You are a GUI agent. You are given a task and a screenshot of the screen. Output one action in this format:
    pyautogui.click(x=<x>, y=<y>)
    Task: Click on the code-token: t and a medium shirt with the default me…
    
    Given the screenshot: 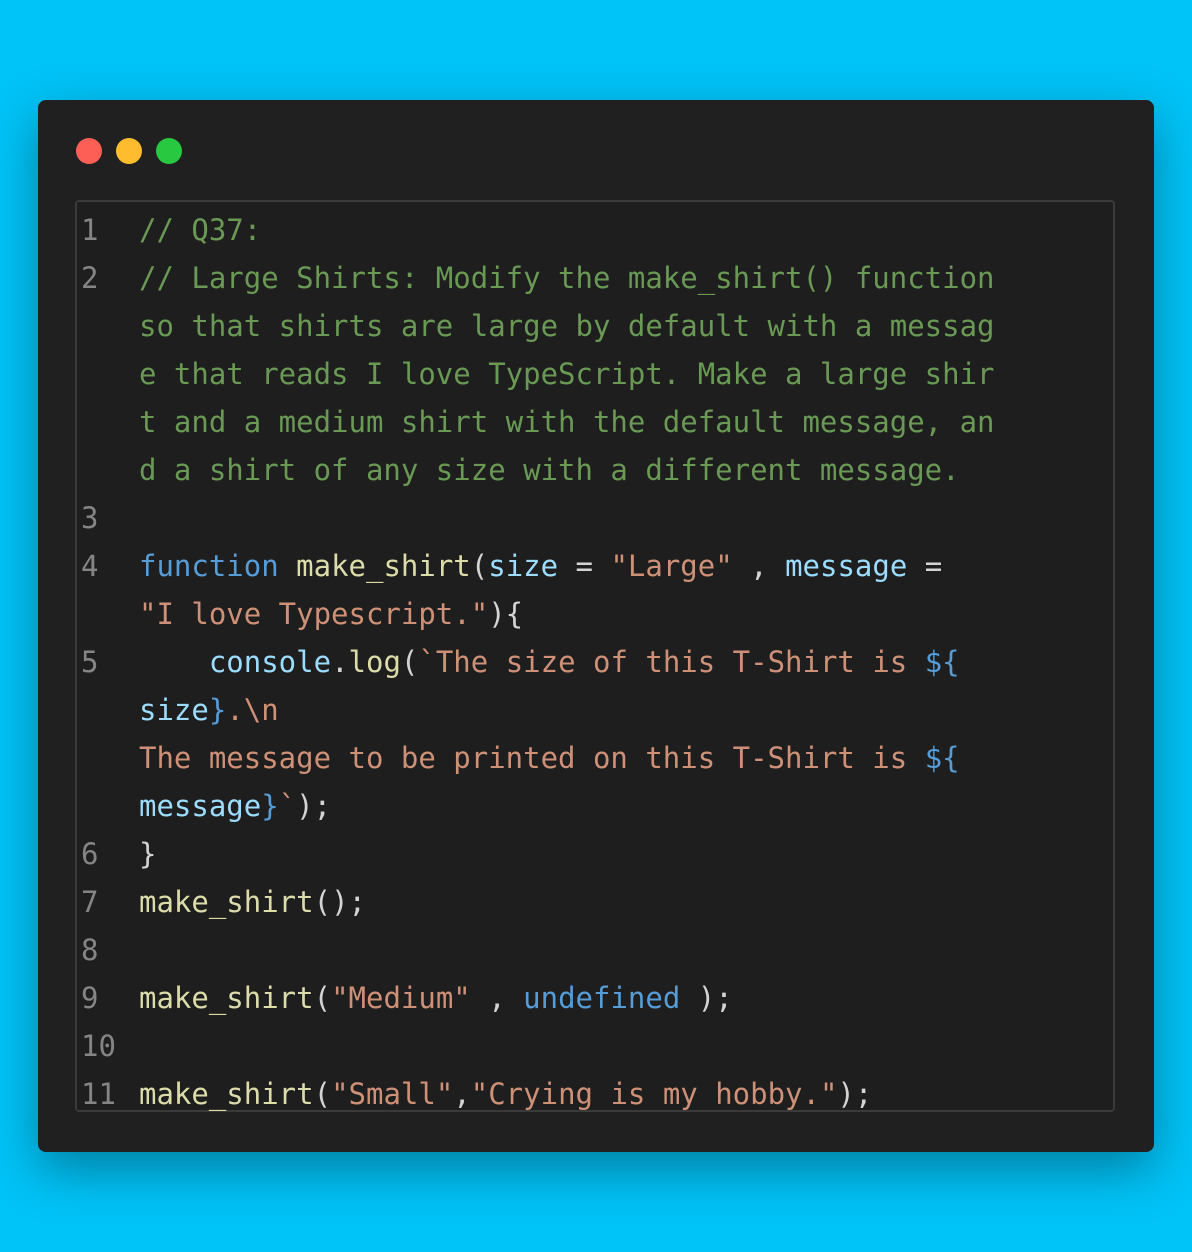 What is the action you would take?
    pyautogui.click(x=567, y=422)
    